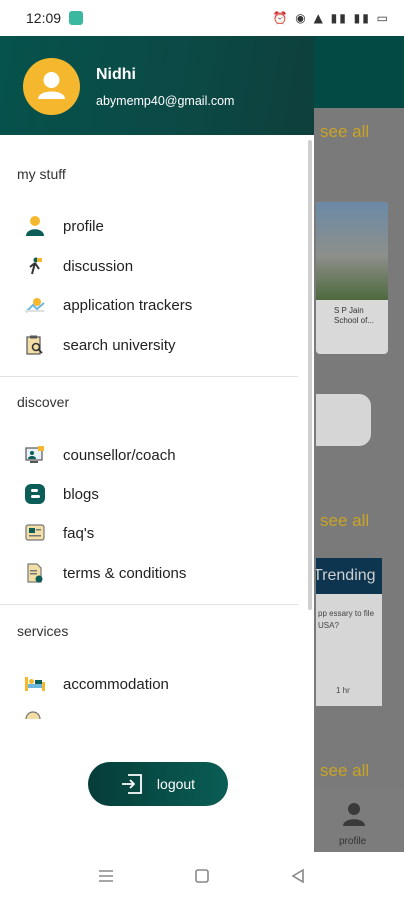  Describe the element at coordinates (150, 533) in the screenshot. I see `menu-item-faqs: faq's` at that location.